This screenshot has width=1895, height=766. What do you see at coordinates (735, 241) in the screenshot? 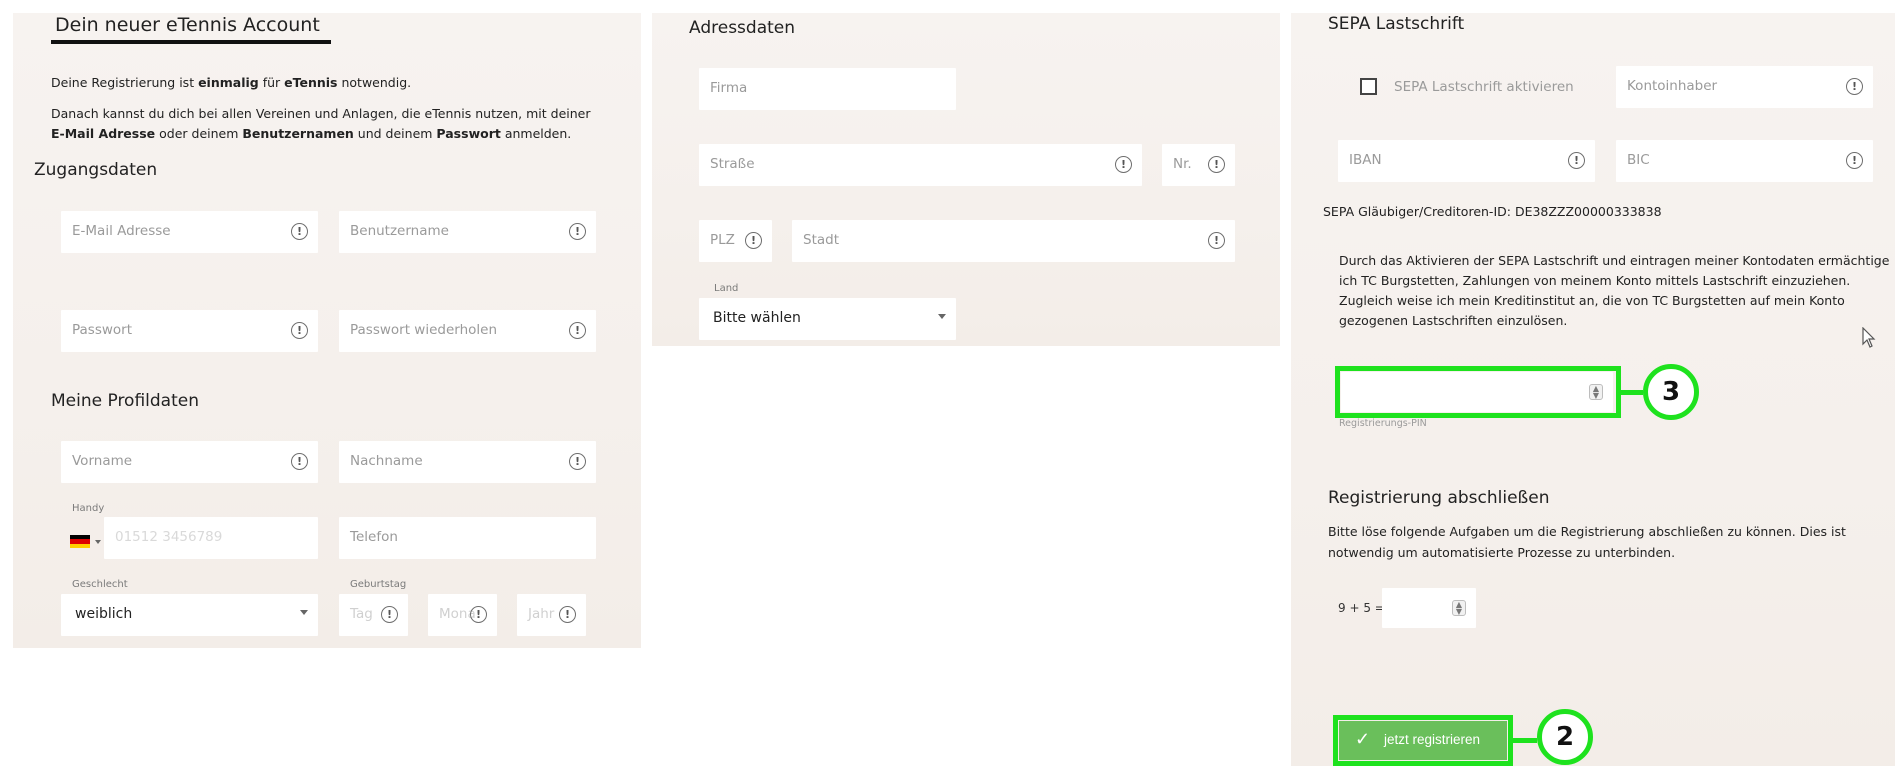
I see `zip-field: PLZ !` at bounding box center [735, 241].